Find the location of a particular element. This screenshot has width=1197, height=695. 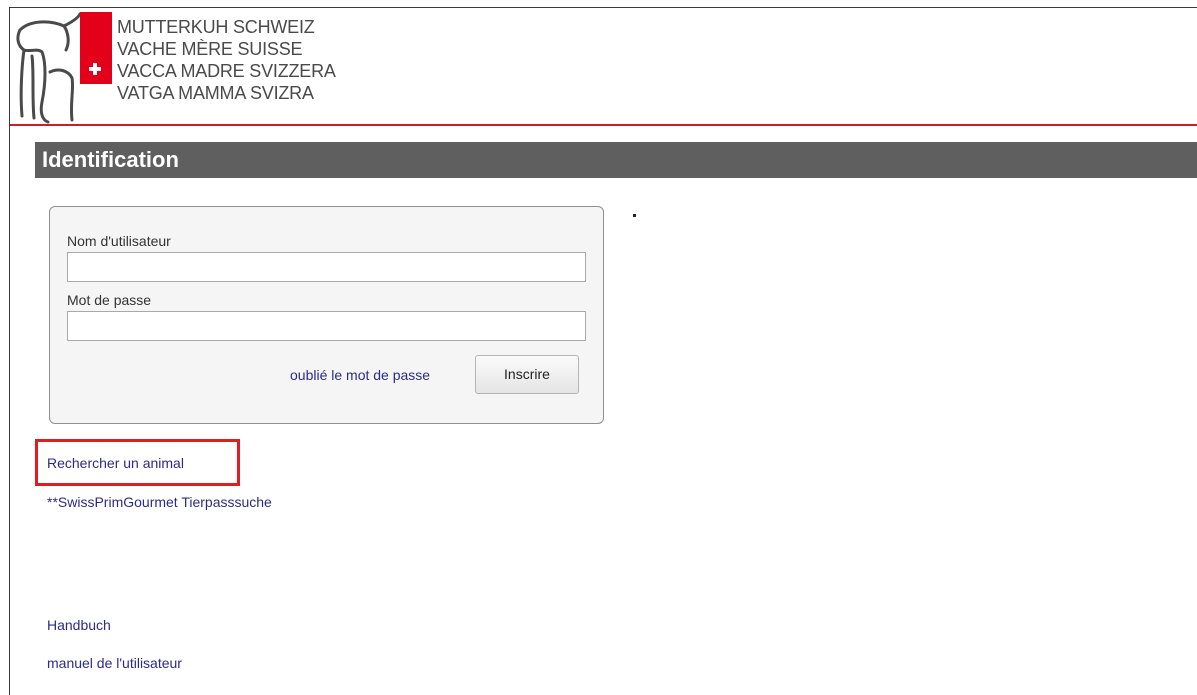

username-label: Nom d'utilisateur is located at coordinates (119, 241).